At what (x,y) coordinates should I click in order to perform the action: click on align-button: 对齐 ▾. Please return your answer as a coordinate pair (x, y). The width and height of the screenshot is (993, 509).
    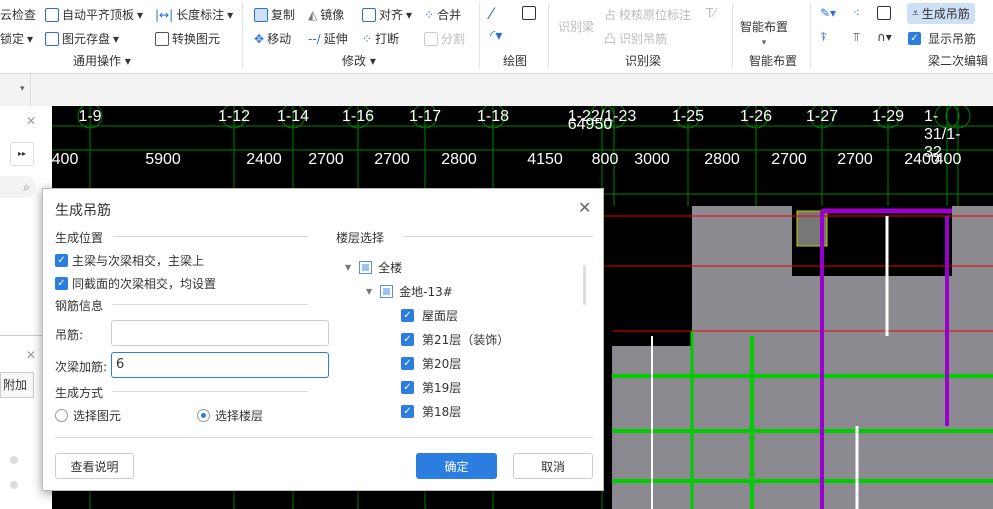
    Looking at the image, I should click on (387, 14).